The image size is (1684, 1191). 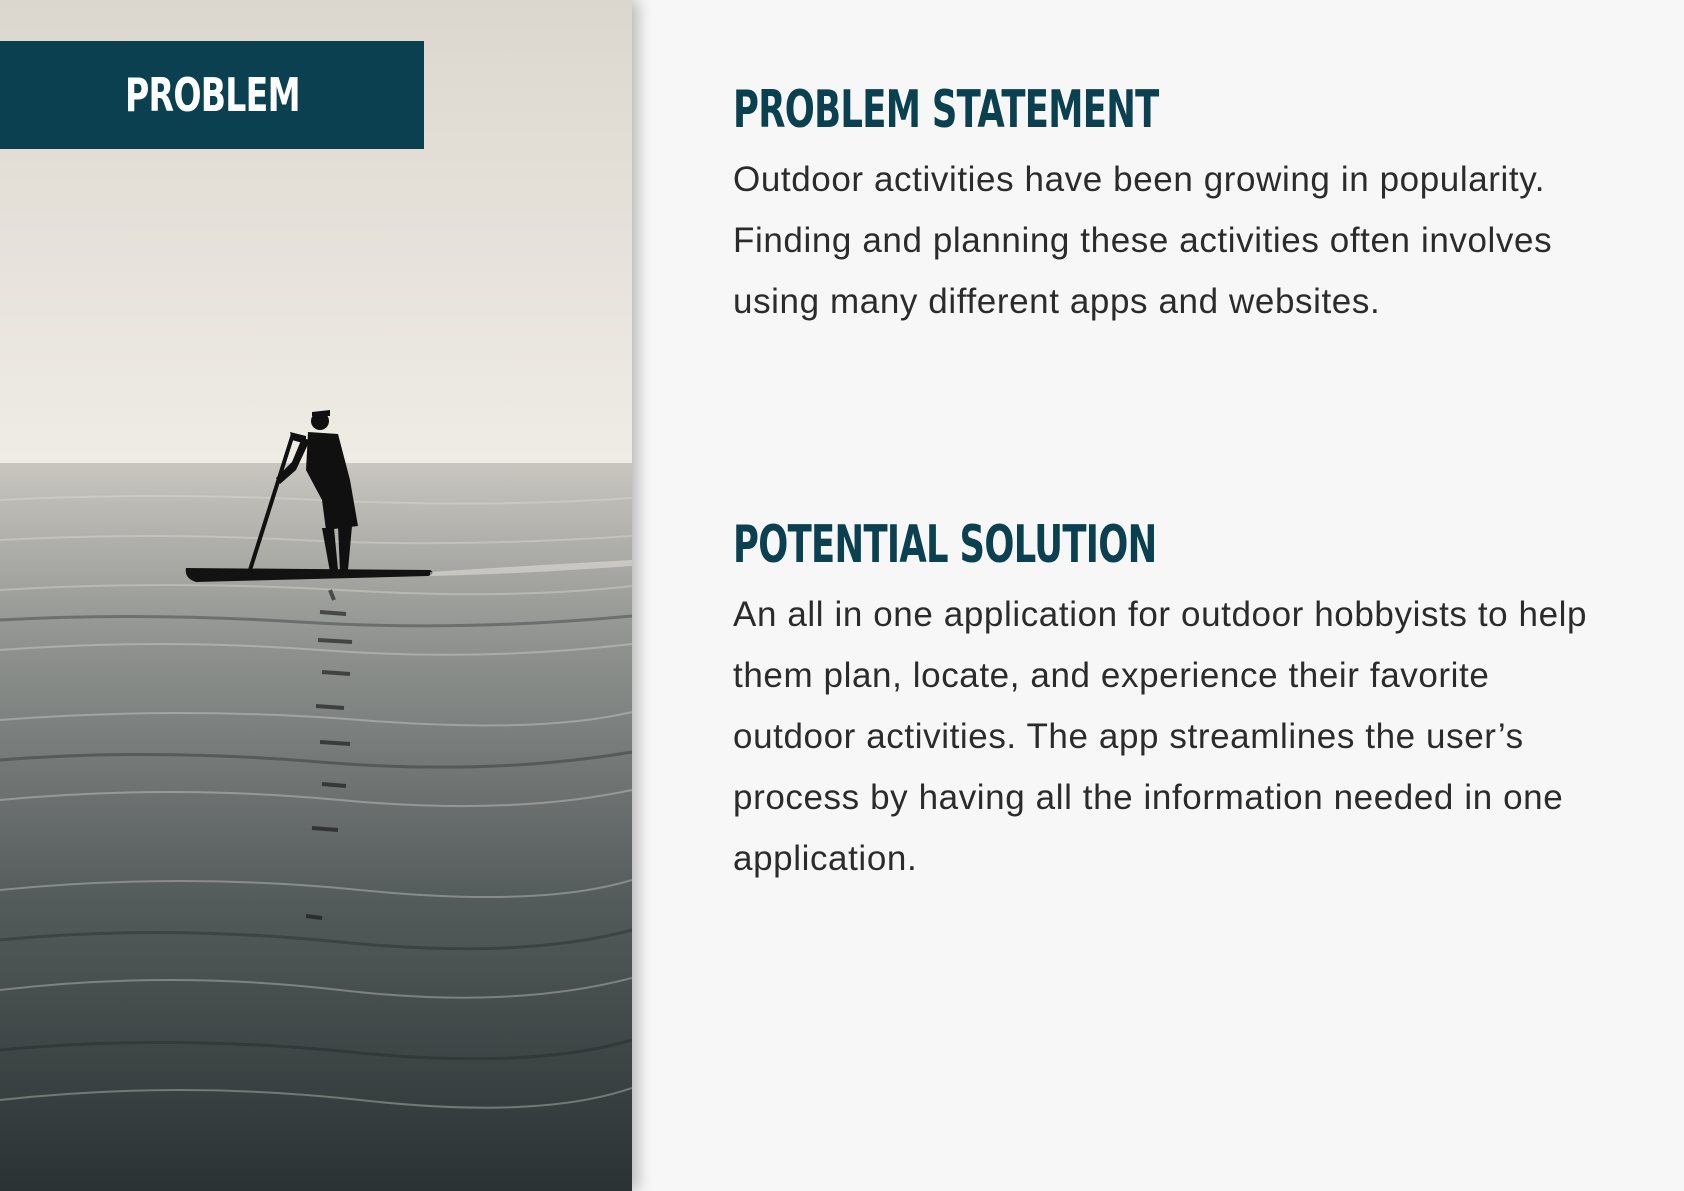 What do you see at coordinates (946, 110) in the screenshot?
I see `problem-statement-heading: PROBLEM STATEMENT` at bounding box center [946, 110].